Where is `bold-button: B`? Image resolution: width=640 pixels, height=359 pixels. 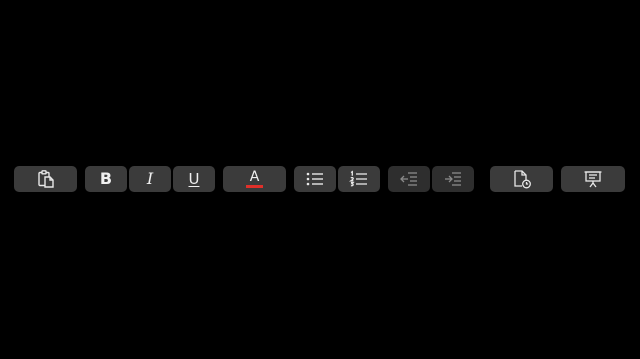
bold-button: B is located at coordinates (106, 179).